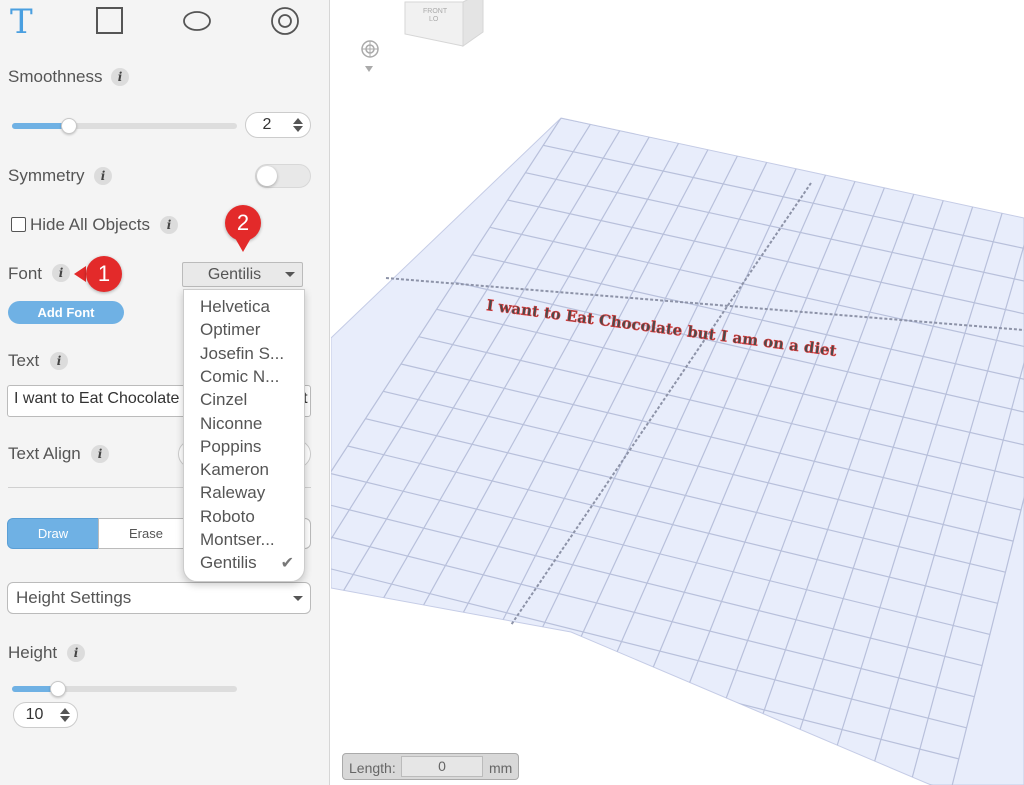  What do you see at coordinates (370, 49) in the screenshot?
I see `orbit-icon` at bounding box center [370, 49].